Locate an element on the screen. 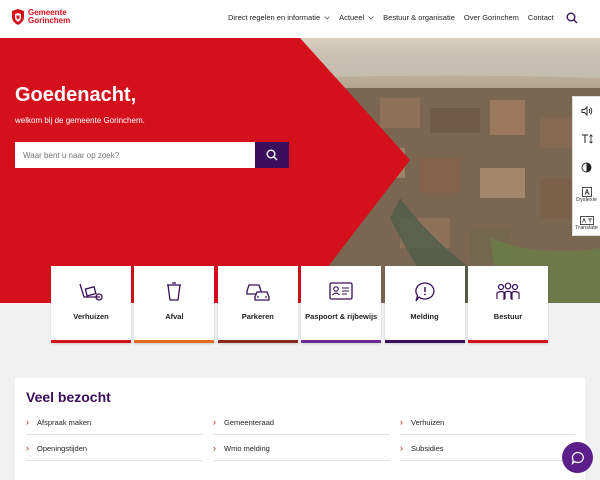 The height and width of the screenshot is (480, 600). alert-bubble-icon is located at coordinates (424, 292).